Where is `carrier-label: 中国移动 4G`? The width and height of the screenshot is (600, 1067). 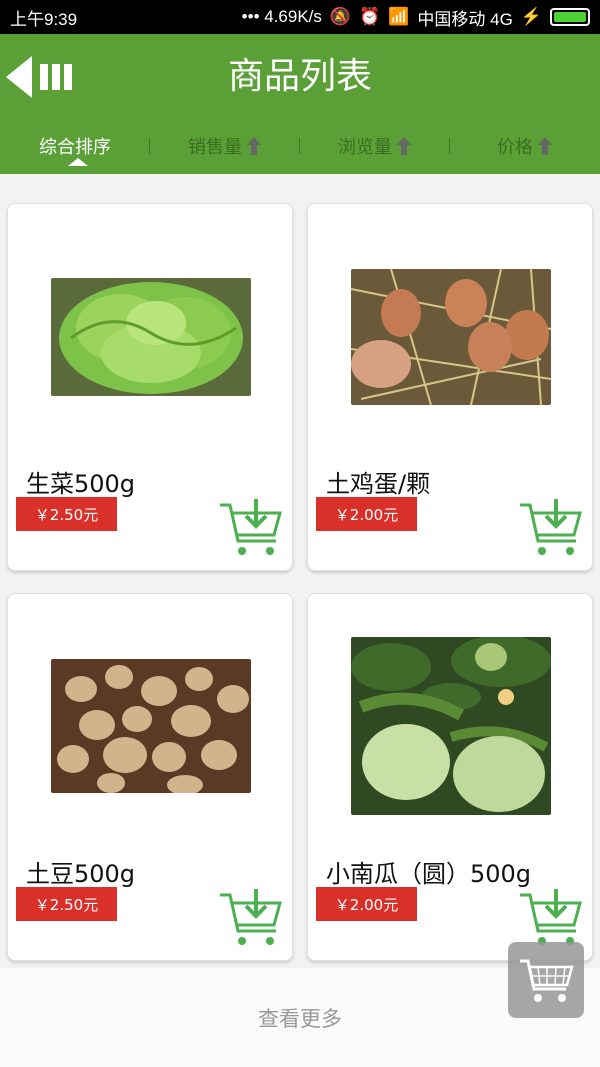
carrier-label: 中国移动 4G is located at coordinates (465, 19).